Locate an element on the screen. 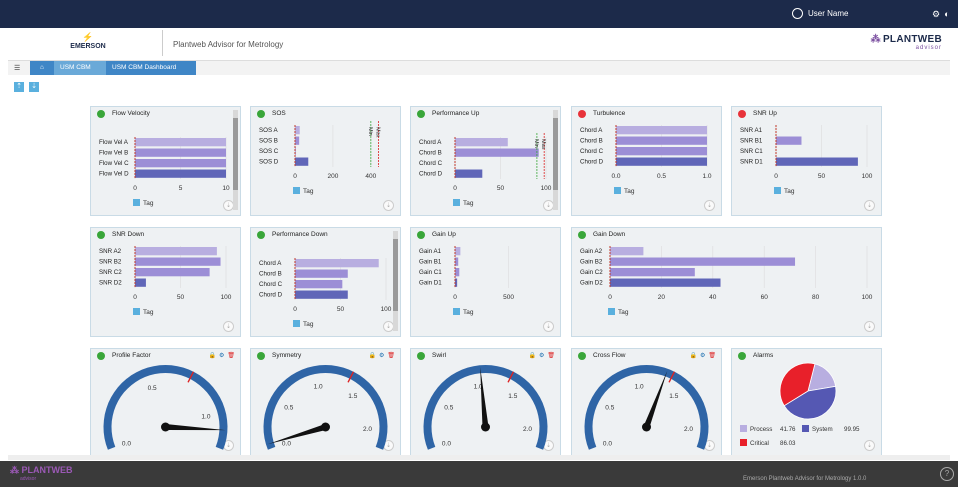  tick-label: 50 is located at coordinates (822, 176).